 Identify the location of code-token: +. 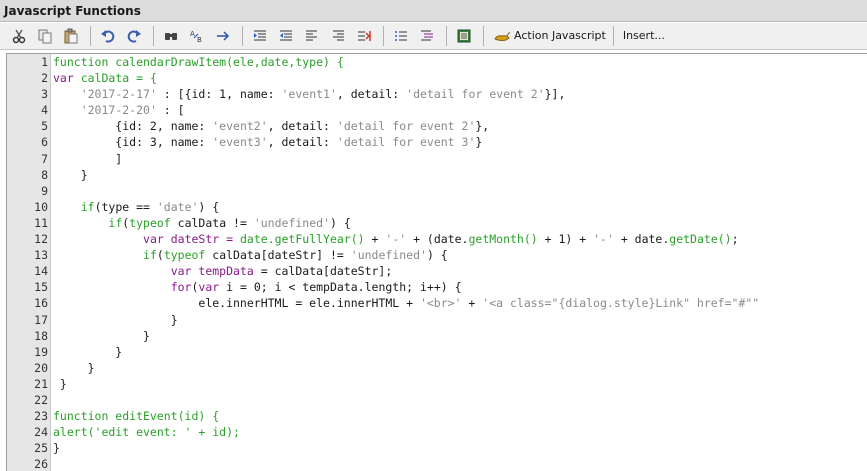
(472, 303).